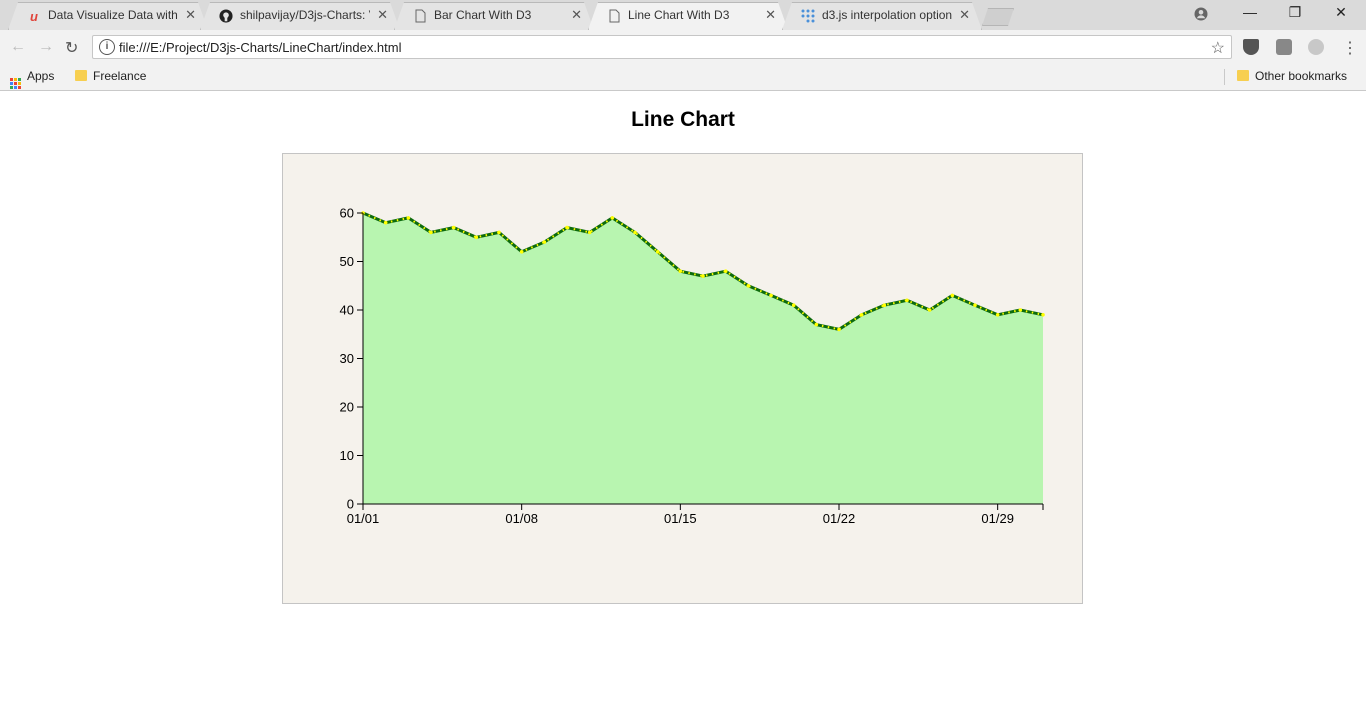 Image resolution: width=1366 pixels, height=728 pixels. I want to click on apps-bookmark: Apps, so click(32, 79).